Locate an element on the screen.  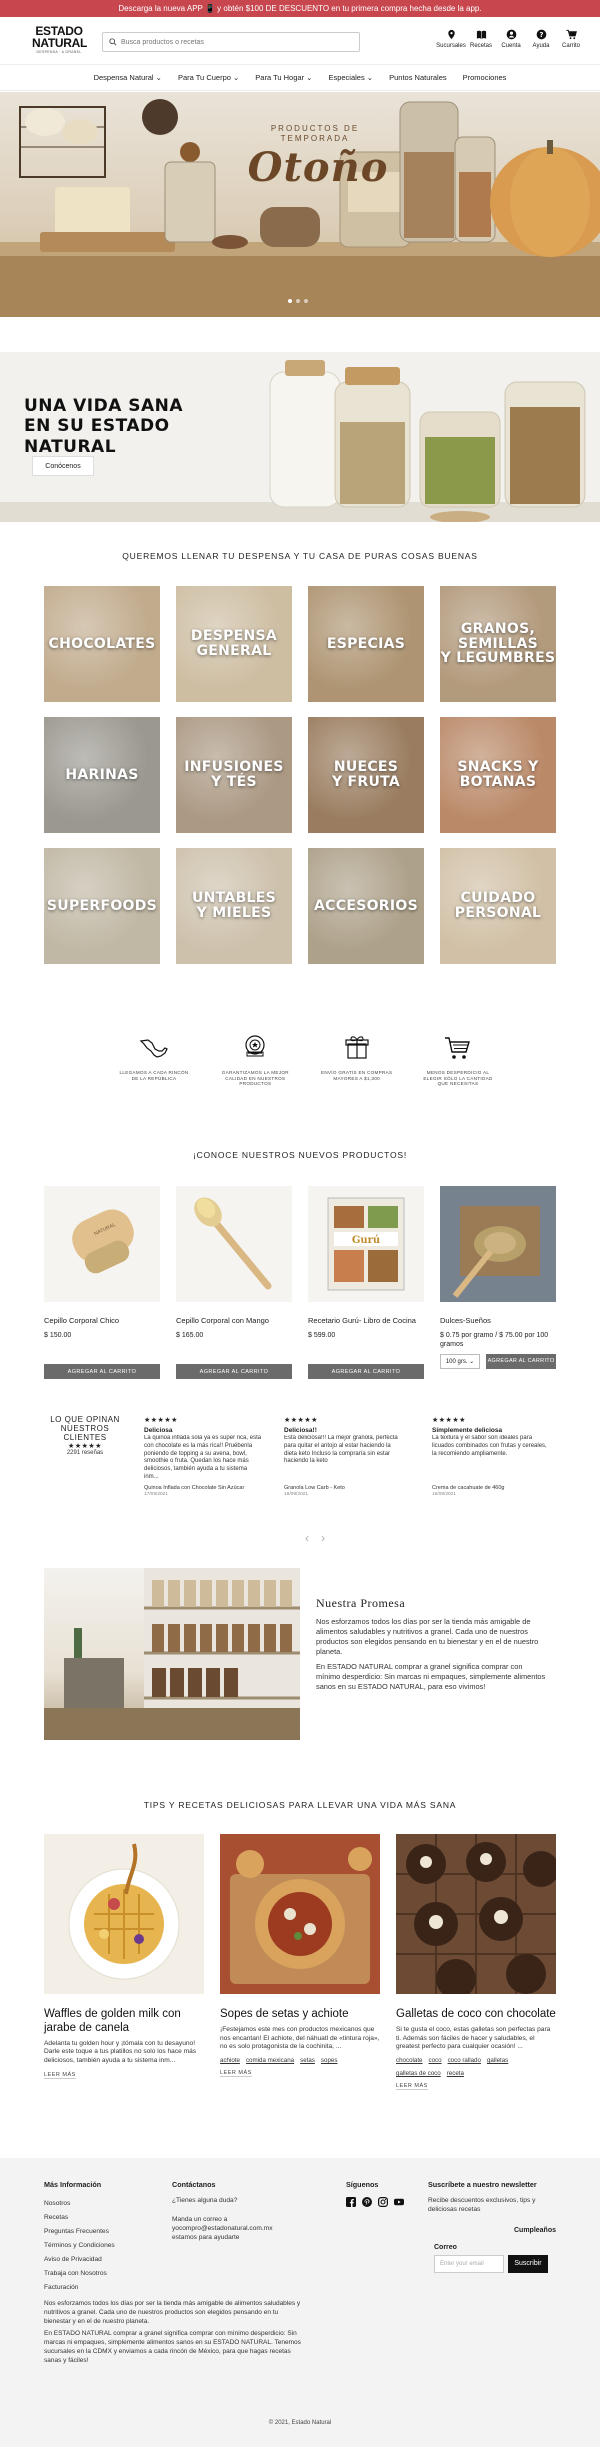
variant-select: 100 grs. ⌄ is located at coordinates (460, 1361).